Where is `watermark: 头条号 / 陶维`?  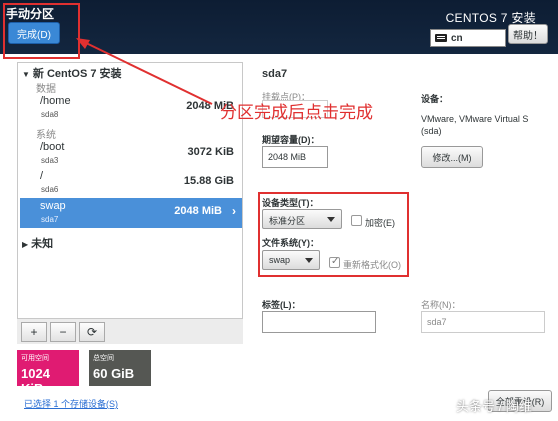 watermark: 头条号 / 陶维 is located at coordinates (494, 406).